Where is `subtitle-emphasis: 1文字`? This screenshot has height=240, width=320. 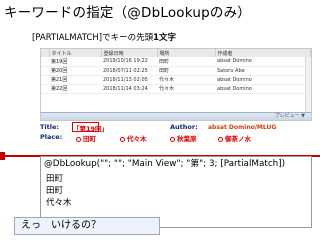
subtitle-emphasis: 1文字 is located at coordinates (164, 38).